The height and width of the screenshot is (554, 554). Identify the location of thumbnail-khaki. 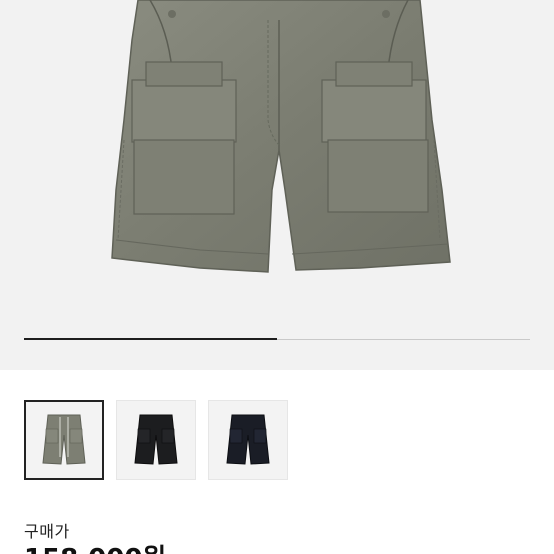
(64, 440).